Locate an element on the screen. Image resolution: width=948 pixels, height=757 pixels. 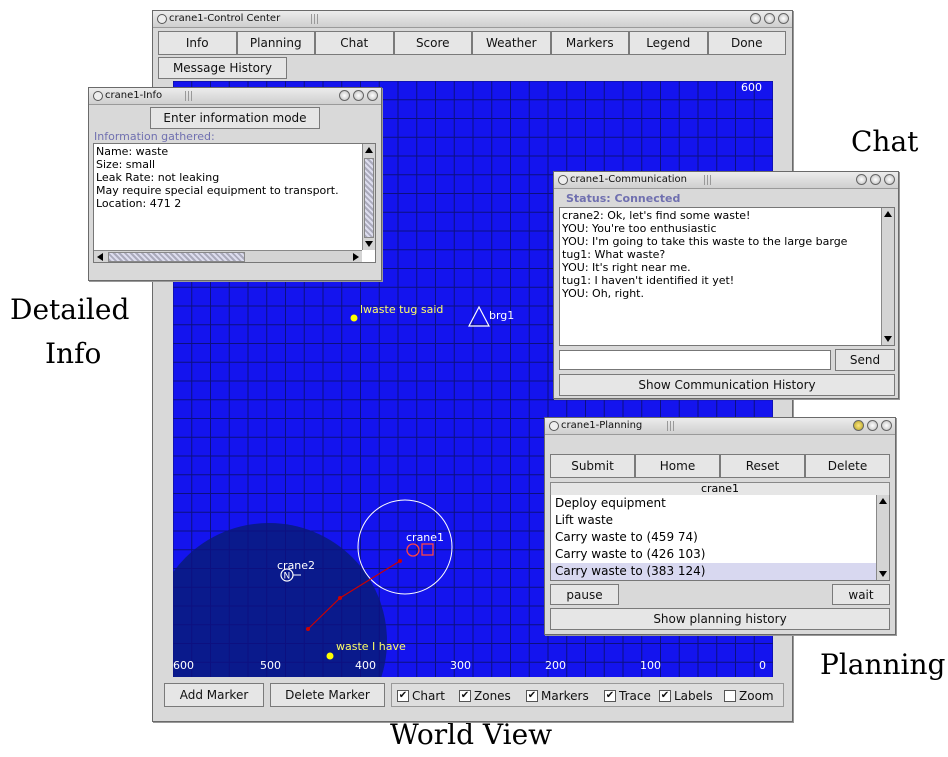
add-marker-button: Add Marker is located at coordinates (214, 695).